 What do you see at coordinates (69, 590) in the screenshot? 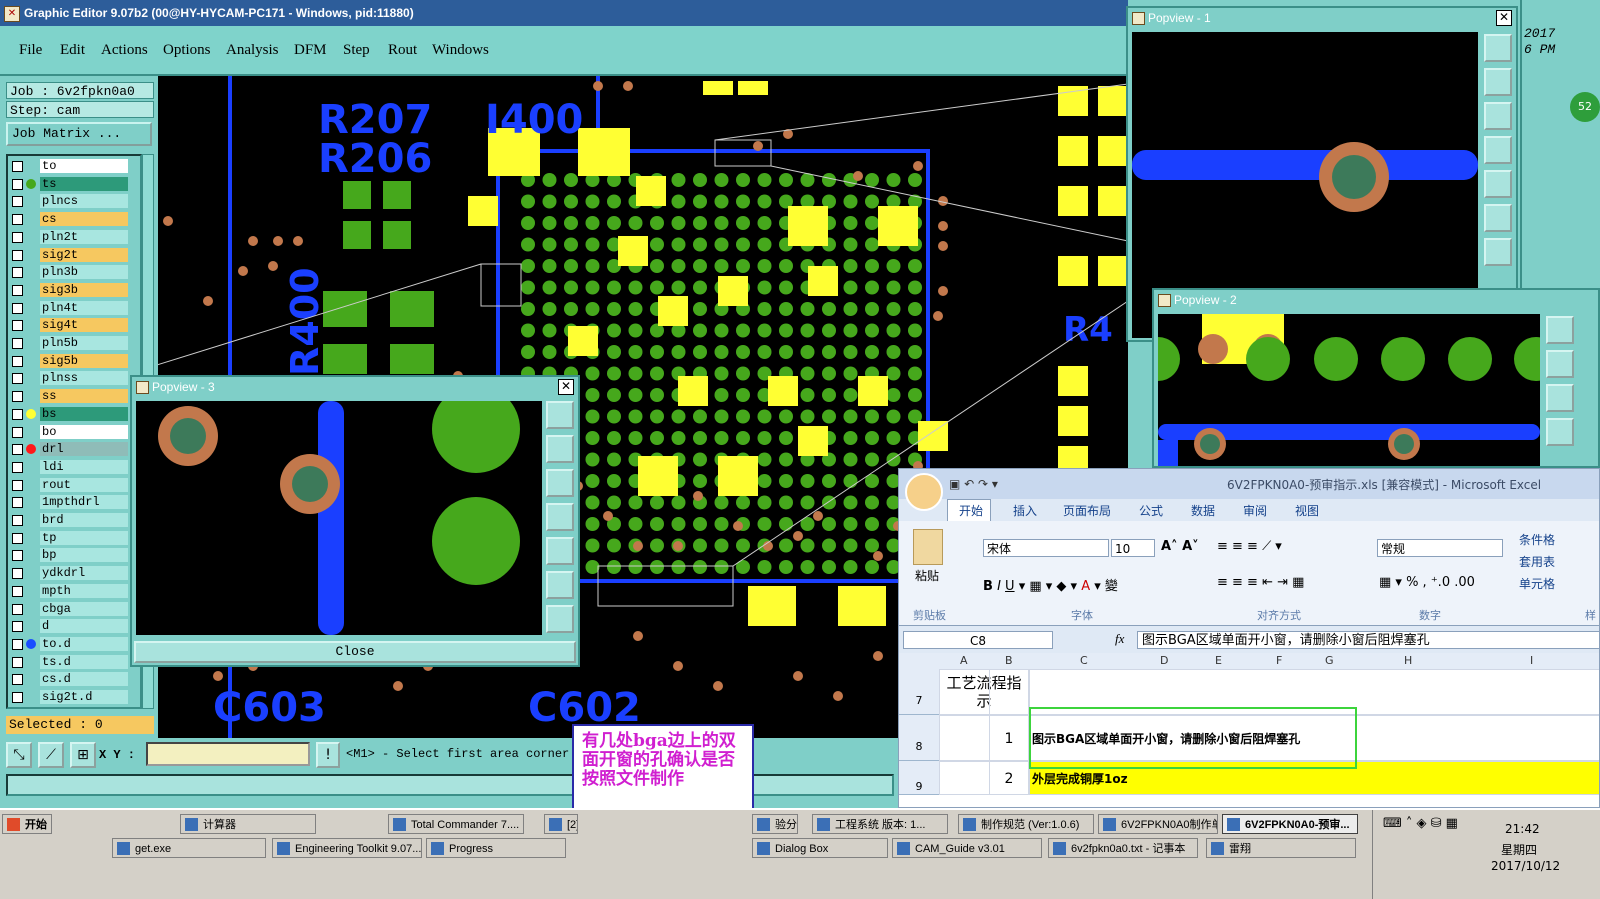
I see `layer-row: mpth` at bounding box center [69, 590].